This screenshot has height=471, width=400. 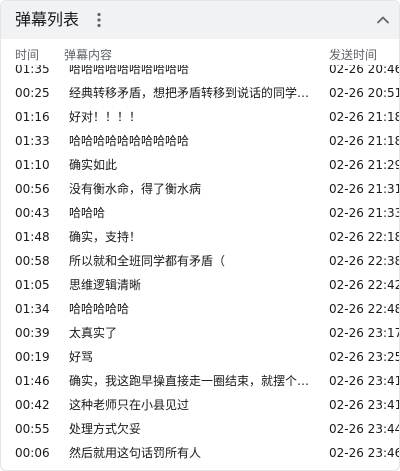 What do you see at coordinates (93, 165) in the screenshot?
I see `danmaku-content: 确实如此` at bounding box center [93, 165].